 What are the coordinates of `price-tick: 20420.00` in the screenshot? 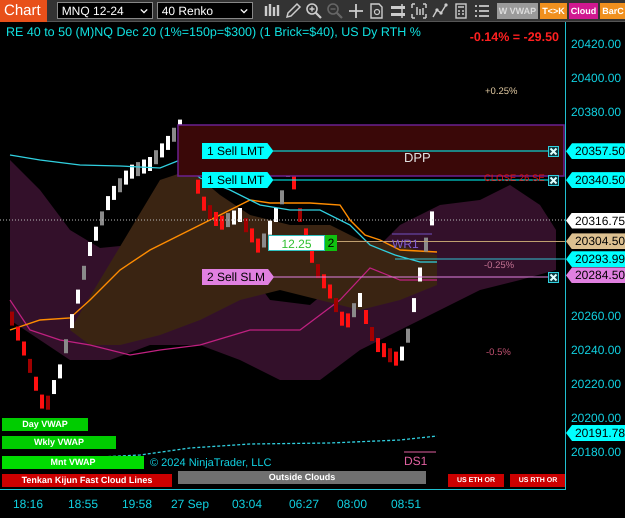 It's located at (596, 44).